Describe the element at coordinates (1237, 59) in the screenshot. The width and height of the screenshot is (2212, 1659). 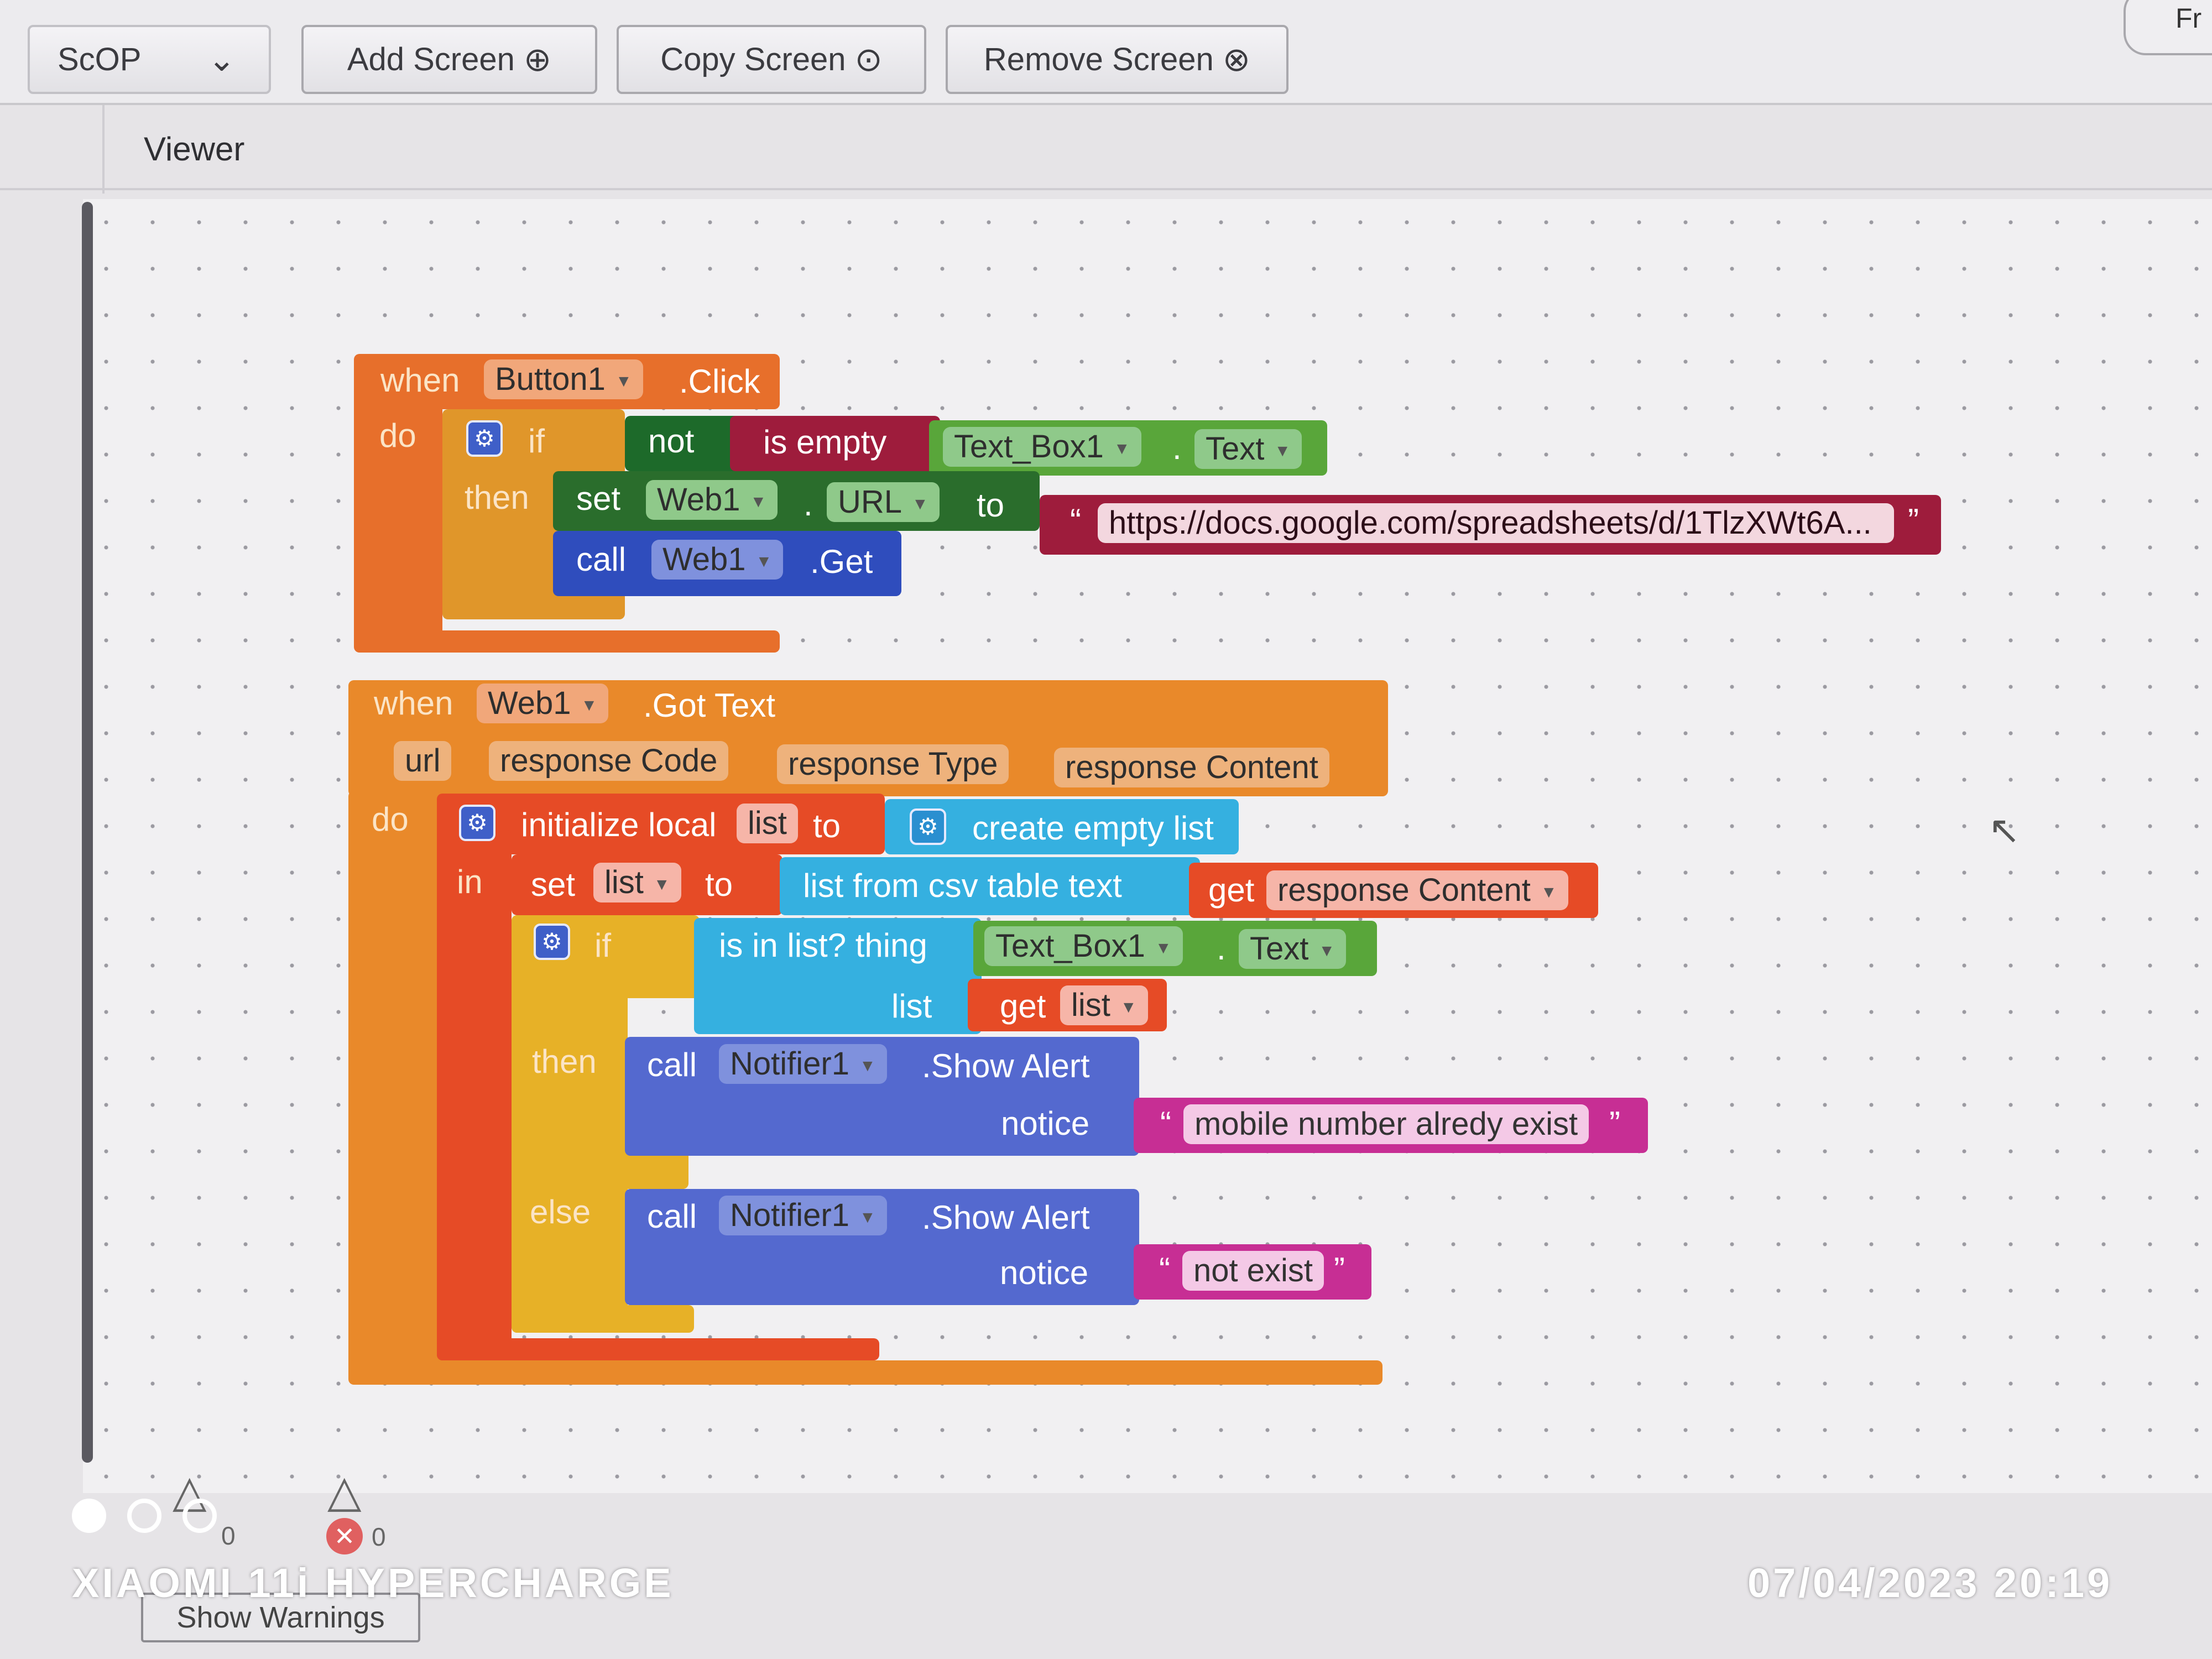
I see `remove-circle-icon: ⊗` at that location.